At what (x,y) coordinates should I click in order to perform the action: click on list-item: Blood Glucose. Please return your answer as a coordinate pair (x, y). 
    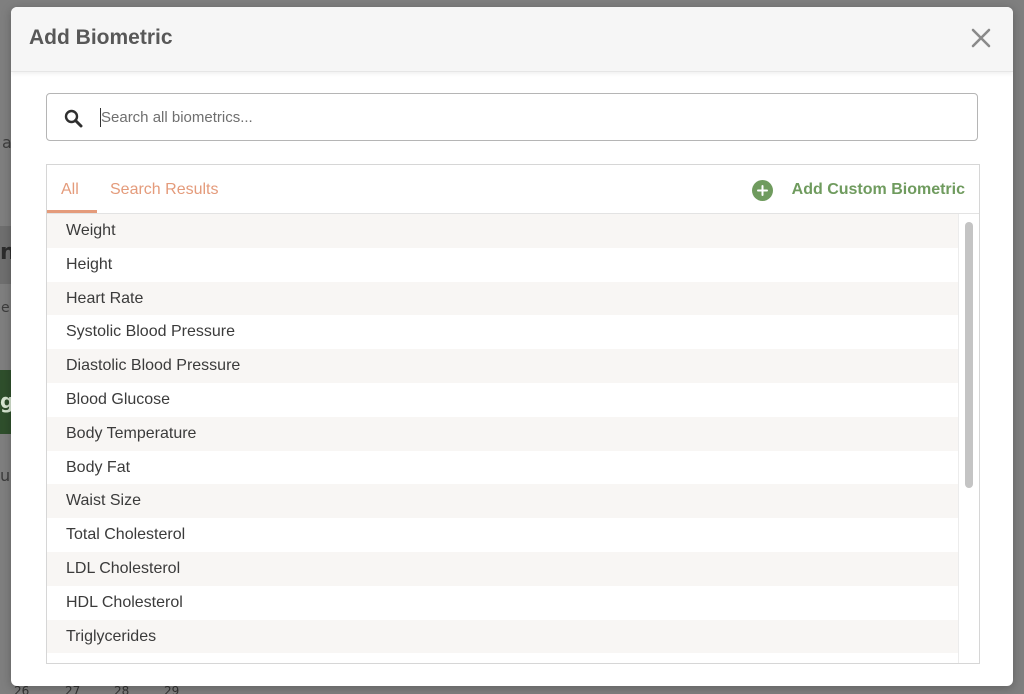
    Looking at the image, I should click on (503, 399).